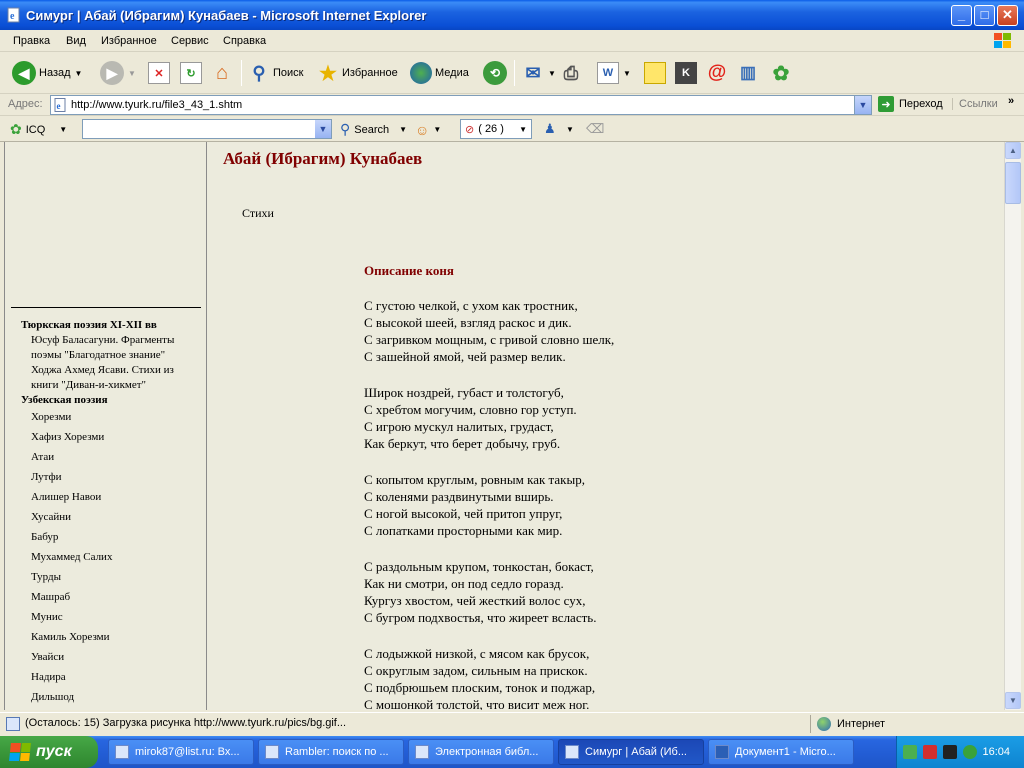 The width and height of the screenshot is (1024, 768). What do you see at coordinates (67, 437) in the screenshot?
I see `sidebar-item: Хафиз Хорезми` at bounding box center [67, 437].